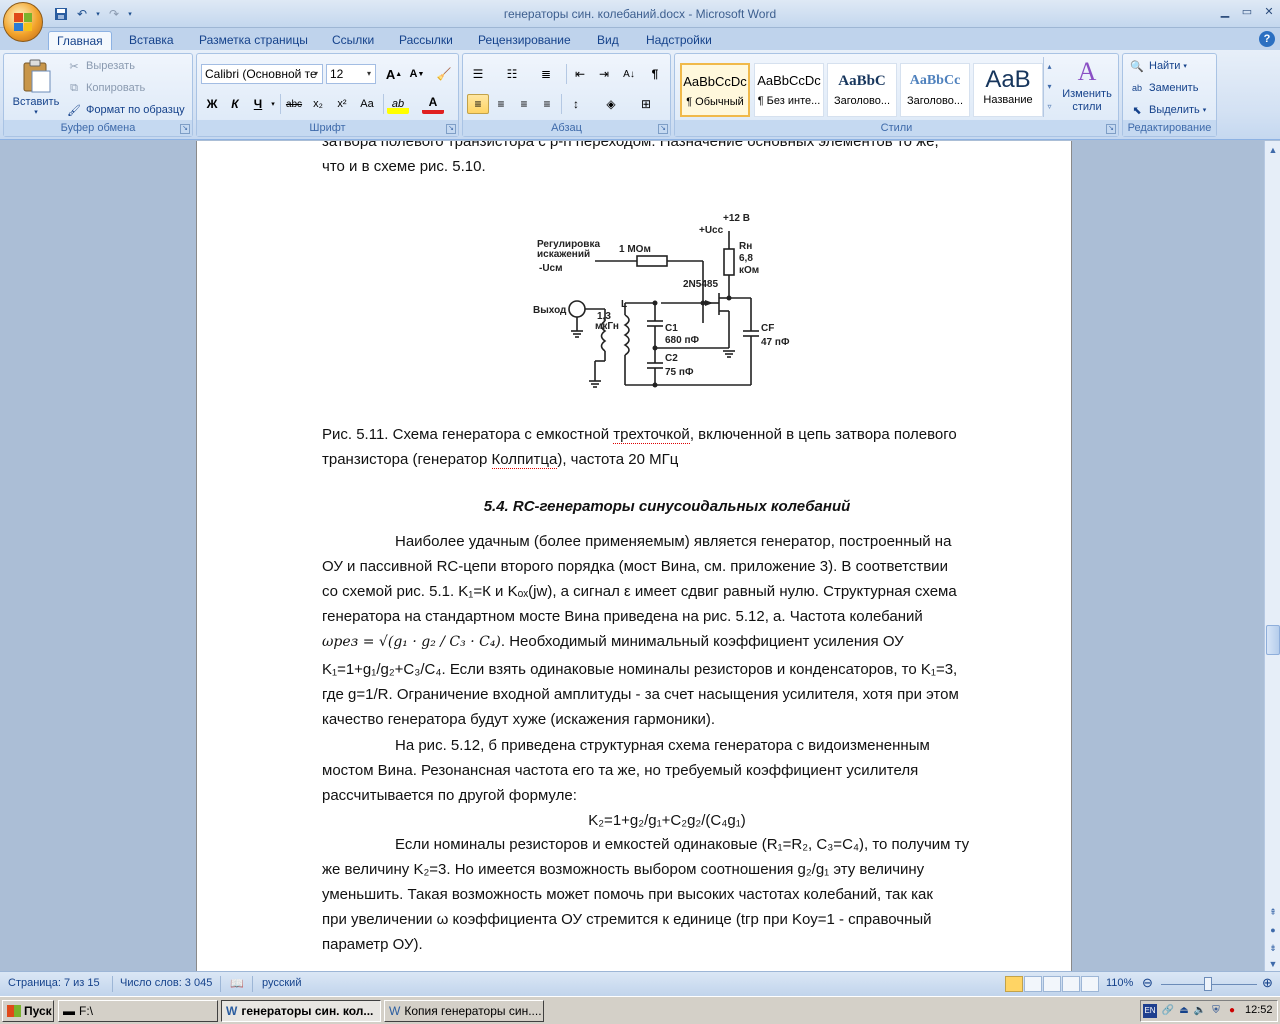 The height and width of the screenshot is (1024, 1280). Describe the element at coordinates (1168, 1011) in the screenshot. I see `network-icon: 🔗` at that location.